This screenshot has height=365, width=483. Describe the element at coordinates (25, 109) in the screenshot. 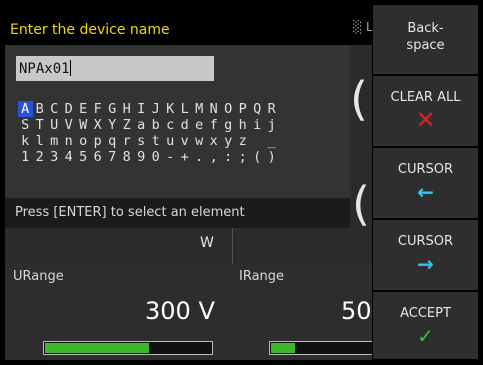

I see `charmap-char: A` at that location.